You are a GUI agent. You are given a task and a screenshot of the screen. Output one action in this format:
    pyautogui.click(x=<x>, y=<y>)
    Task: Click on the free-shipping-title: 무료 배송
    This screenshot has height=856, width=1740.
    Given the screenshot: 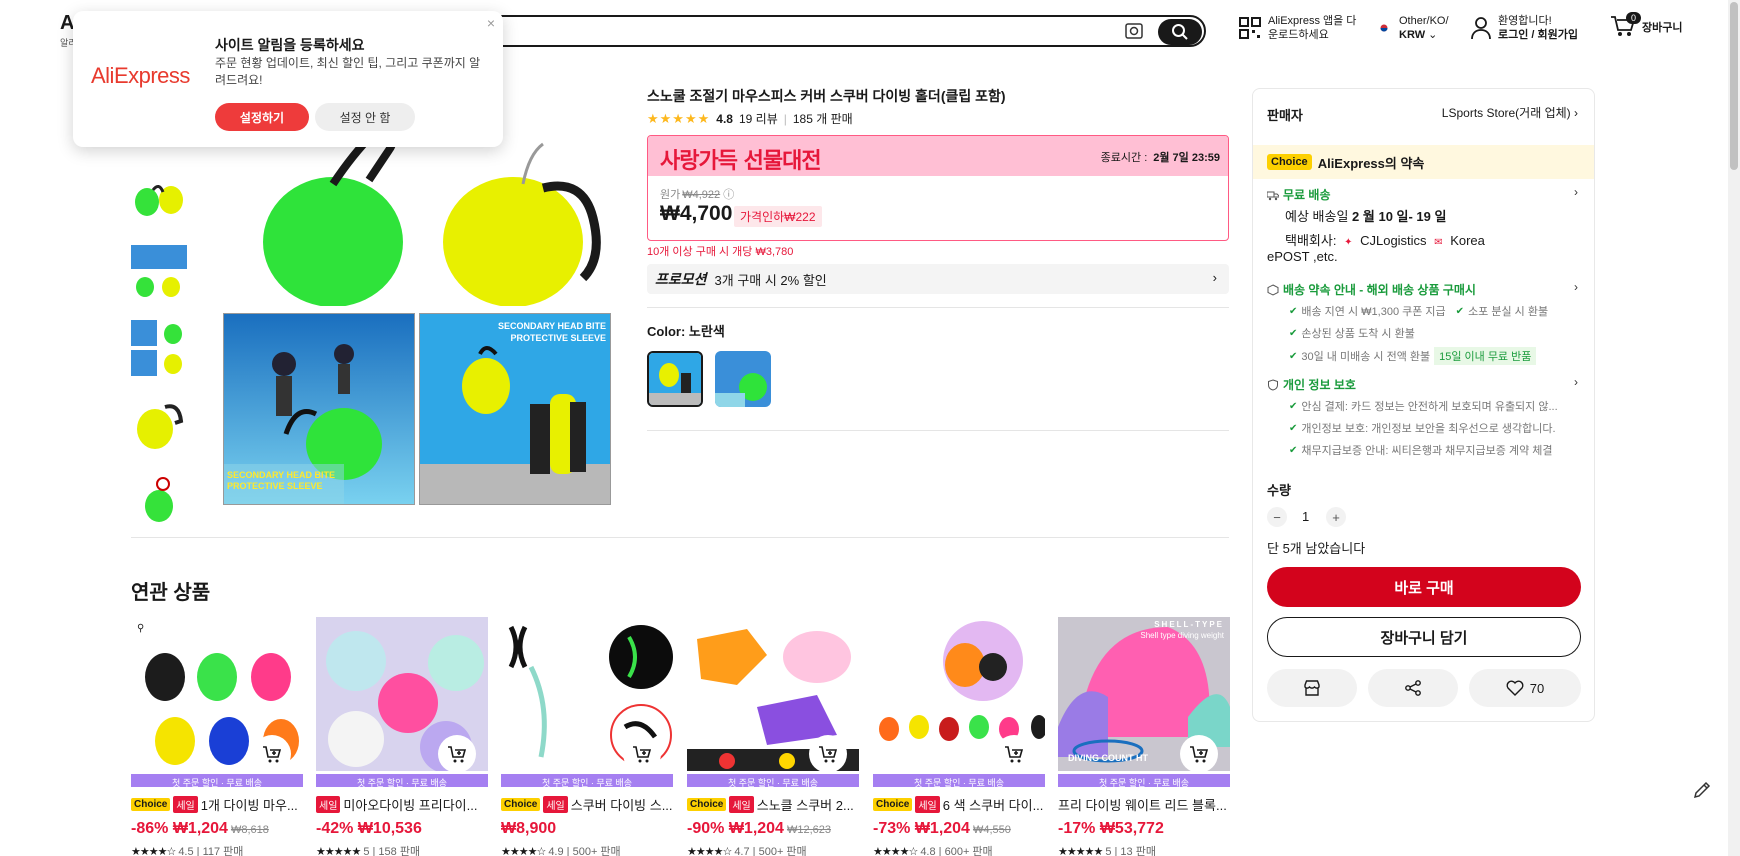 What is the action you would take?
    pyautogui.click(x=1298, y=194)
    